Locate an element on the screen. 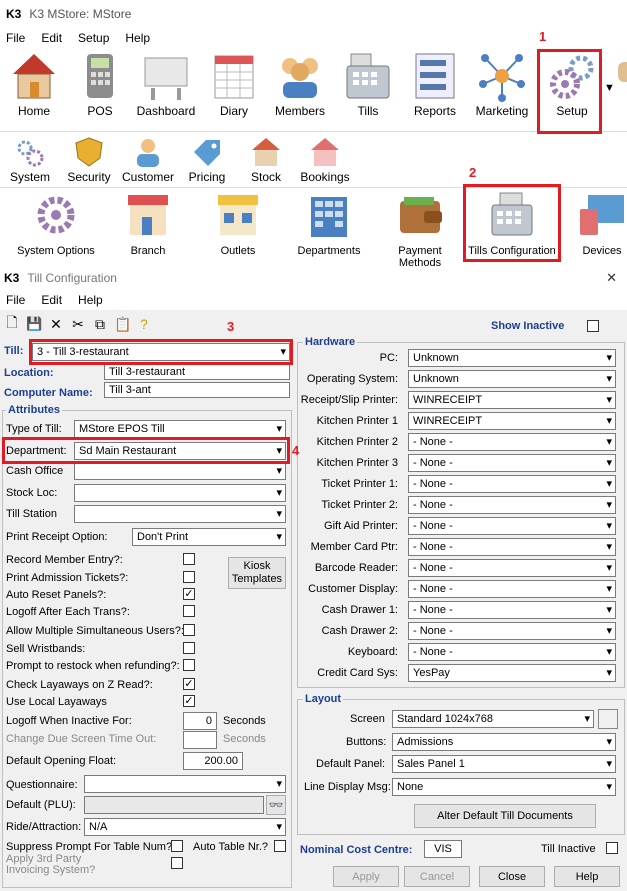 Image resolution: width=627 pixels, height=891 pixels. default-panel-select: Sales Panel 1 is located at coordinates (504, 764).